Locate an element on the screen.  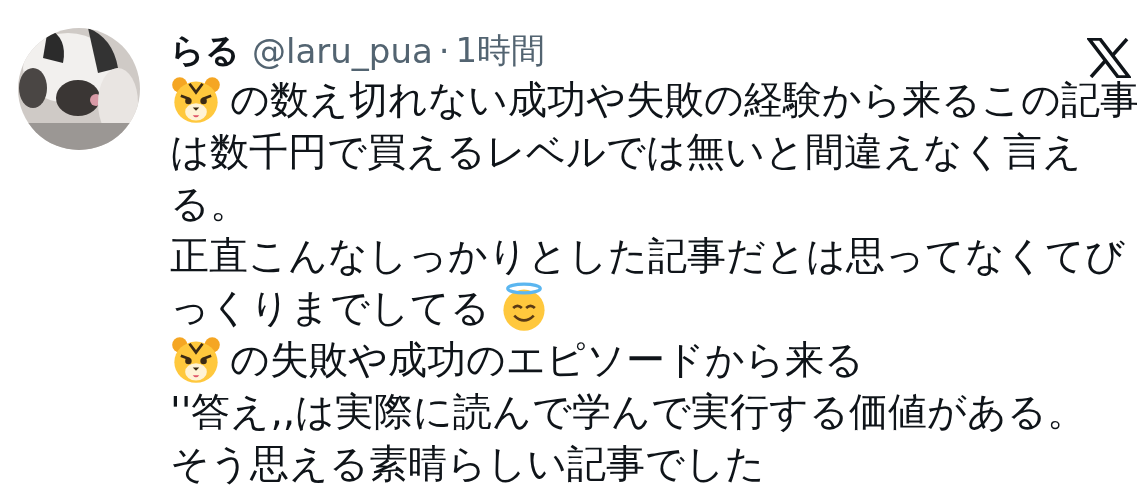
post-text: 正直こんなしっかりとした記事だとは思ってなくてび is located at coordinates (647, 256).